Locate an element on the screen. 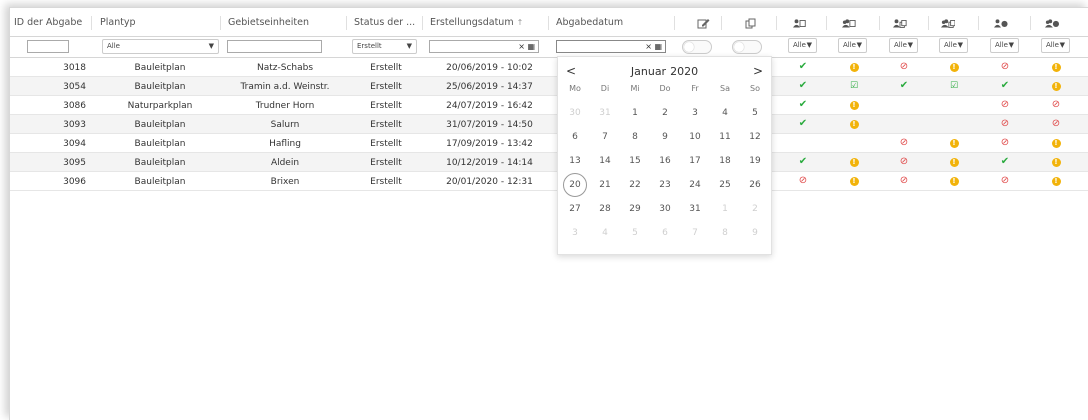 Image resolution: width=1088 pixels, height=420 pixels. calendar-title: Januar 2020 is located at coordinates (664, 71).